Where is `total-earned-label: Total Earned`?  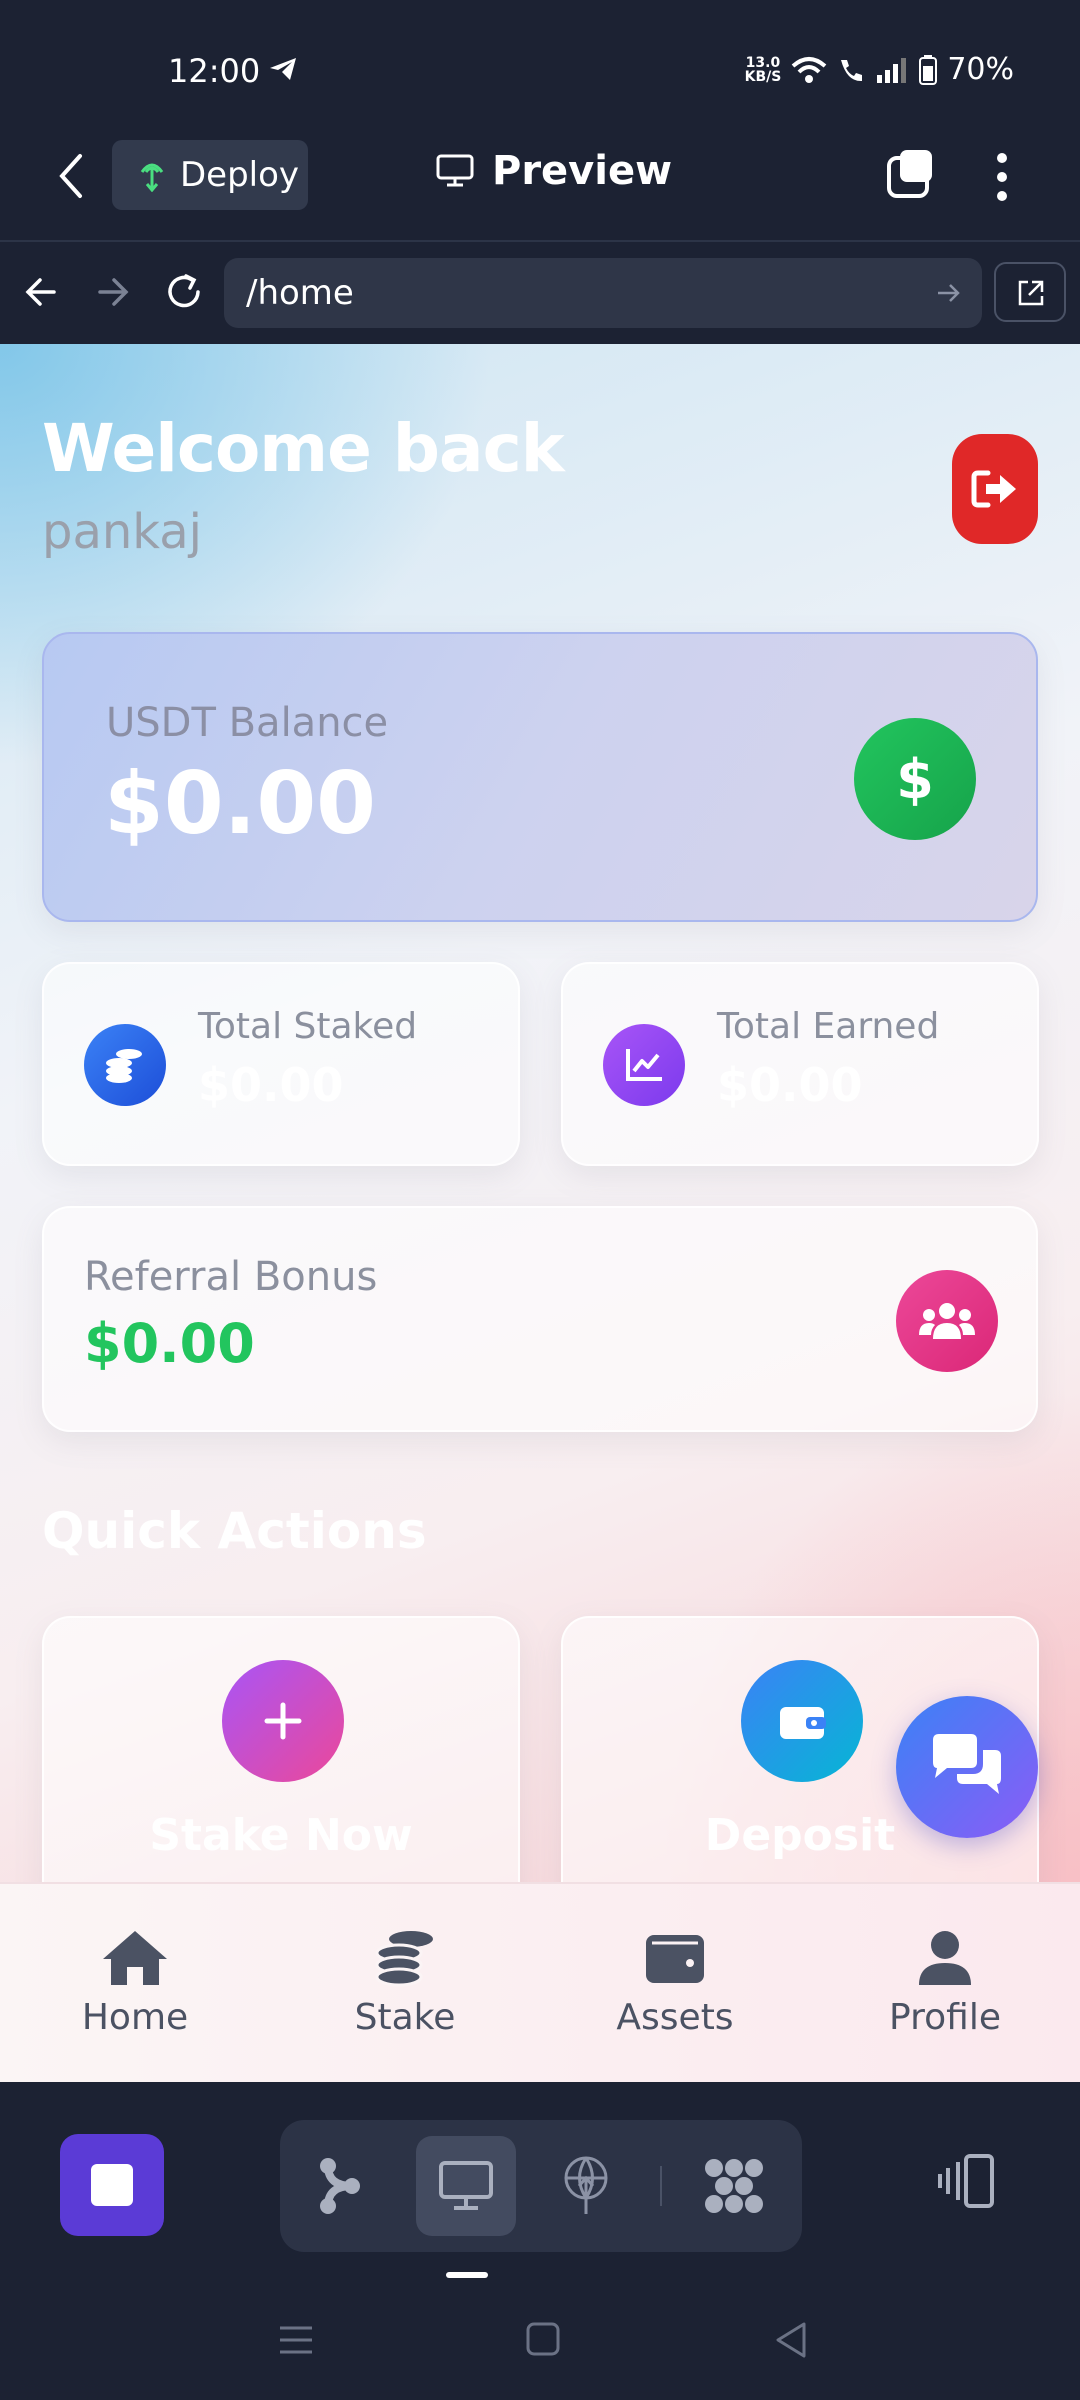 total-earned-label: Total Earned is located at coordinates (828, 1026).